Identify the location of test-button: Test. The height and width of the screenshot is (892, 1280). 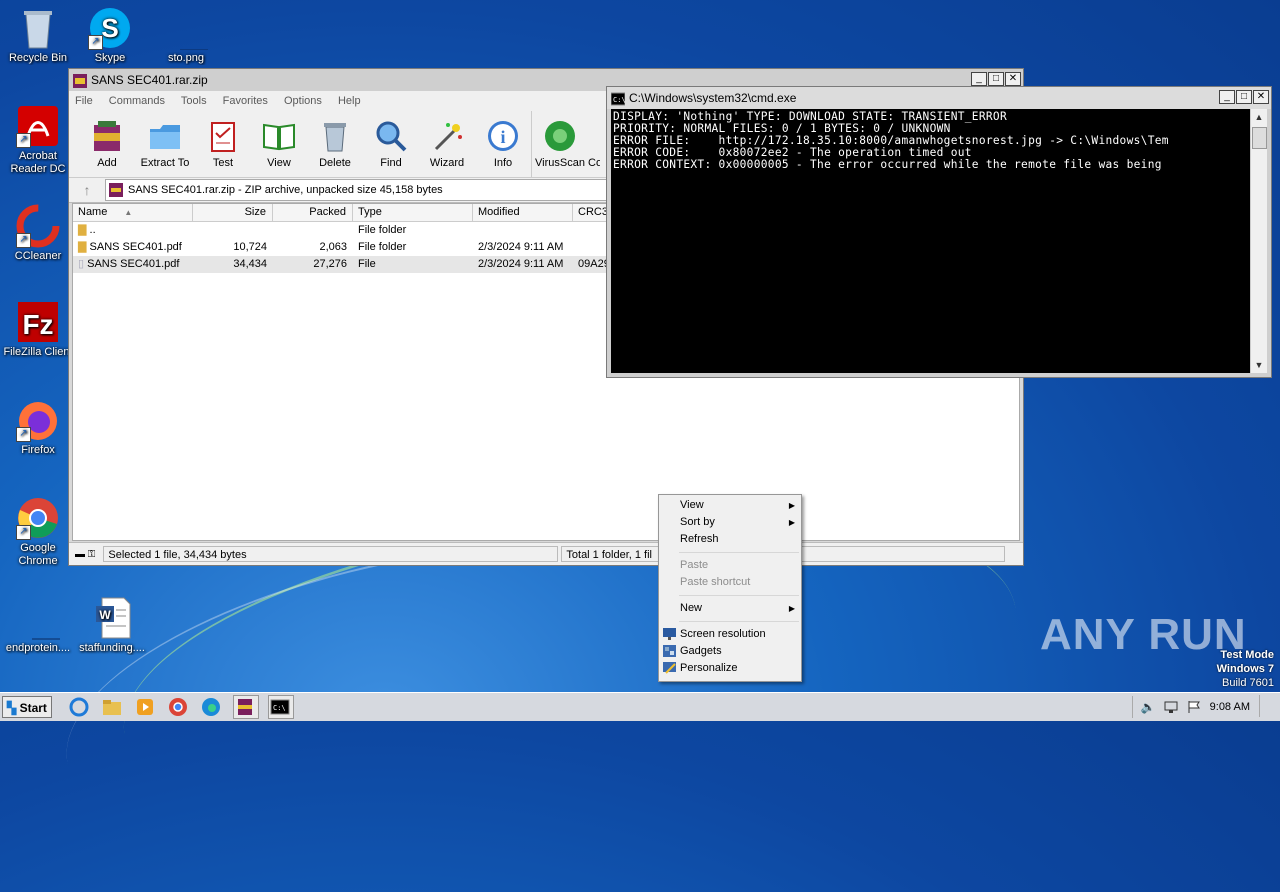
(223, 144).